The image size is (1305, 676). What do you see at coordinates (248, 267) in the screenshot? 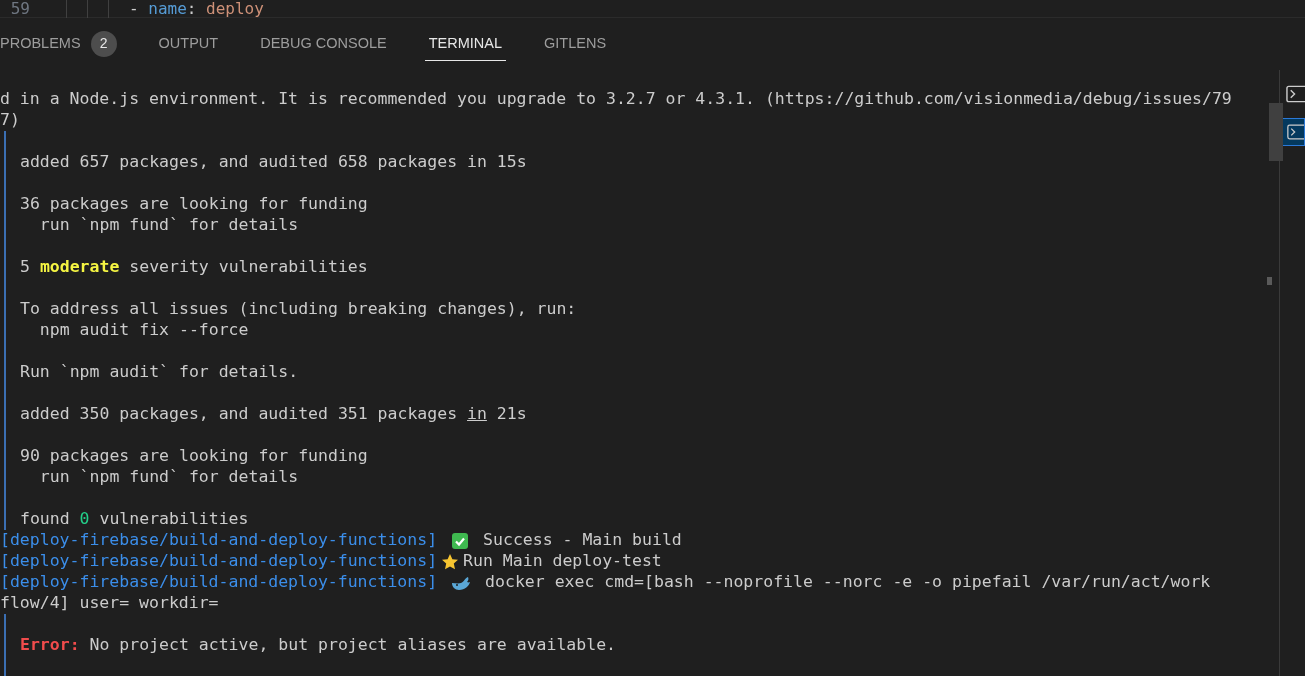
I see `terminal-text: severity vulnerabilities` at bounding box center [248, 267].